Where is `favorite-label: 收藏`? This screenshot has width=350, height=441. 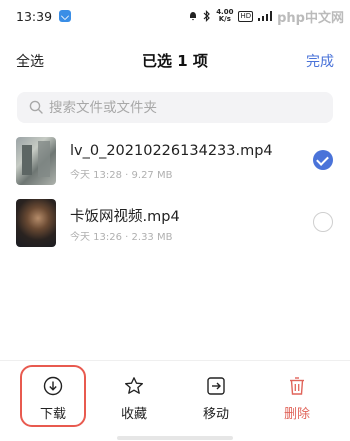 favorite-label: 收藏 is located at coordinates (133, 414).